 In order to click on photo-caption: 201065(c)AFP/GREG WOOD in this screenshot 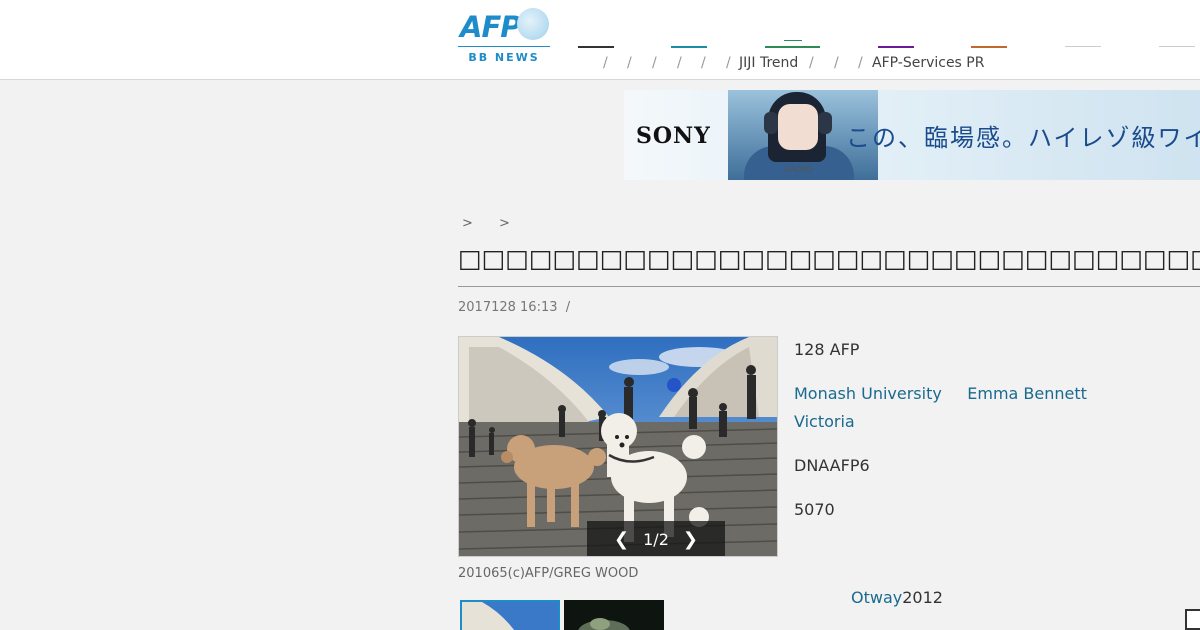, I will do `click(548, 573)`.